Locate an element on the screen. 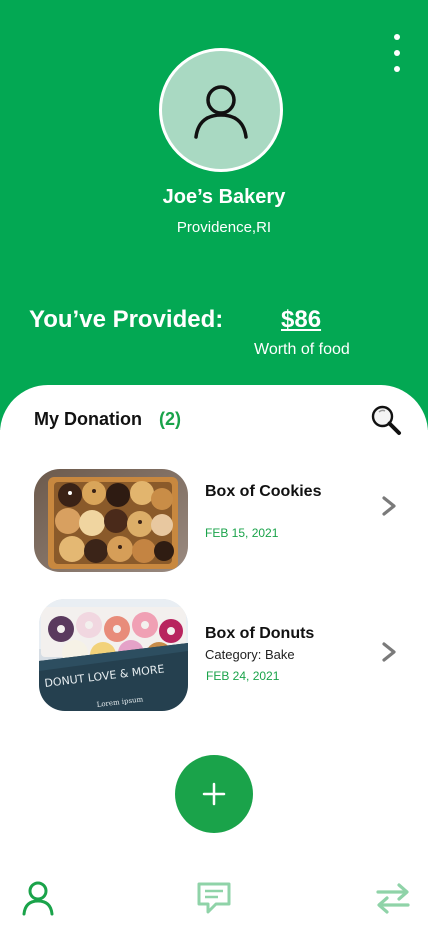 The height and width of the screenshot is (926, 428). nav-messages is located at coordinates (214, 898).